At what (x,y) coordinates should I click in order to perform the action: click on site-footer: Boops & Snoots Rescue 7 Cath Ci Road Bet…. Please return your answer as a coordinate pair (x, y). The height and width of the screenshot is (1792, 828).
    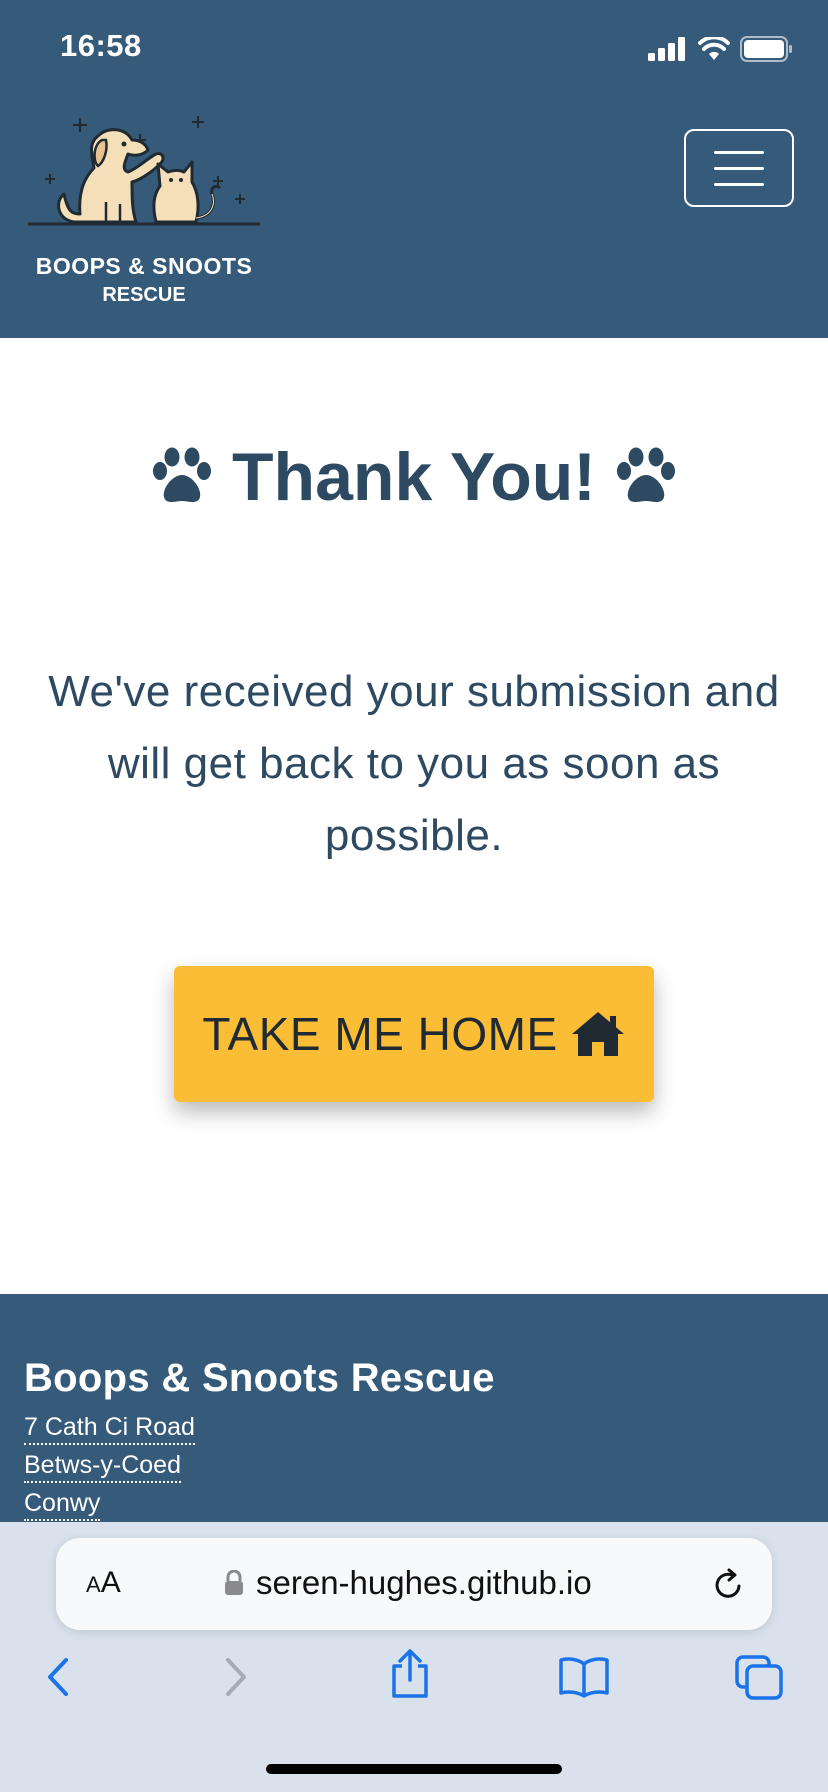
    Looking at the image, I should click on (414, 1409).